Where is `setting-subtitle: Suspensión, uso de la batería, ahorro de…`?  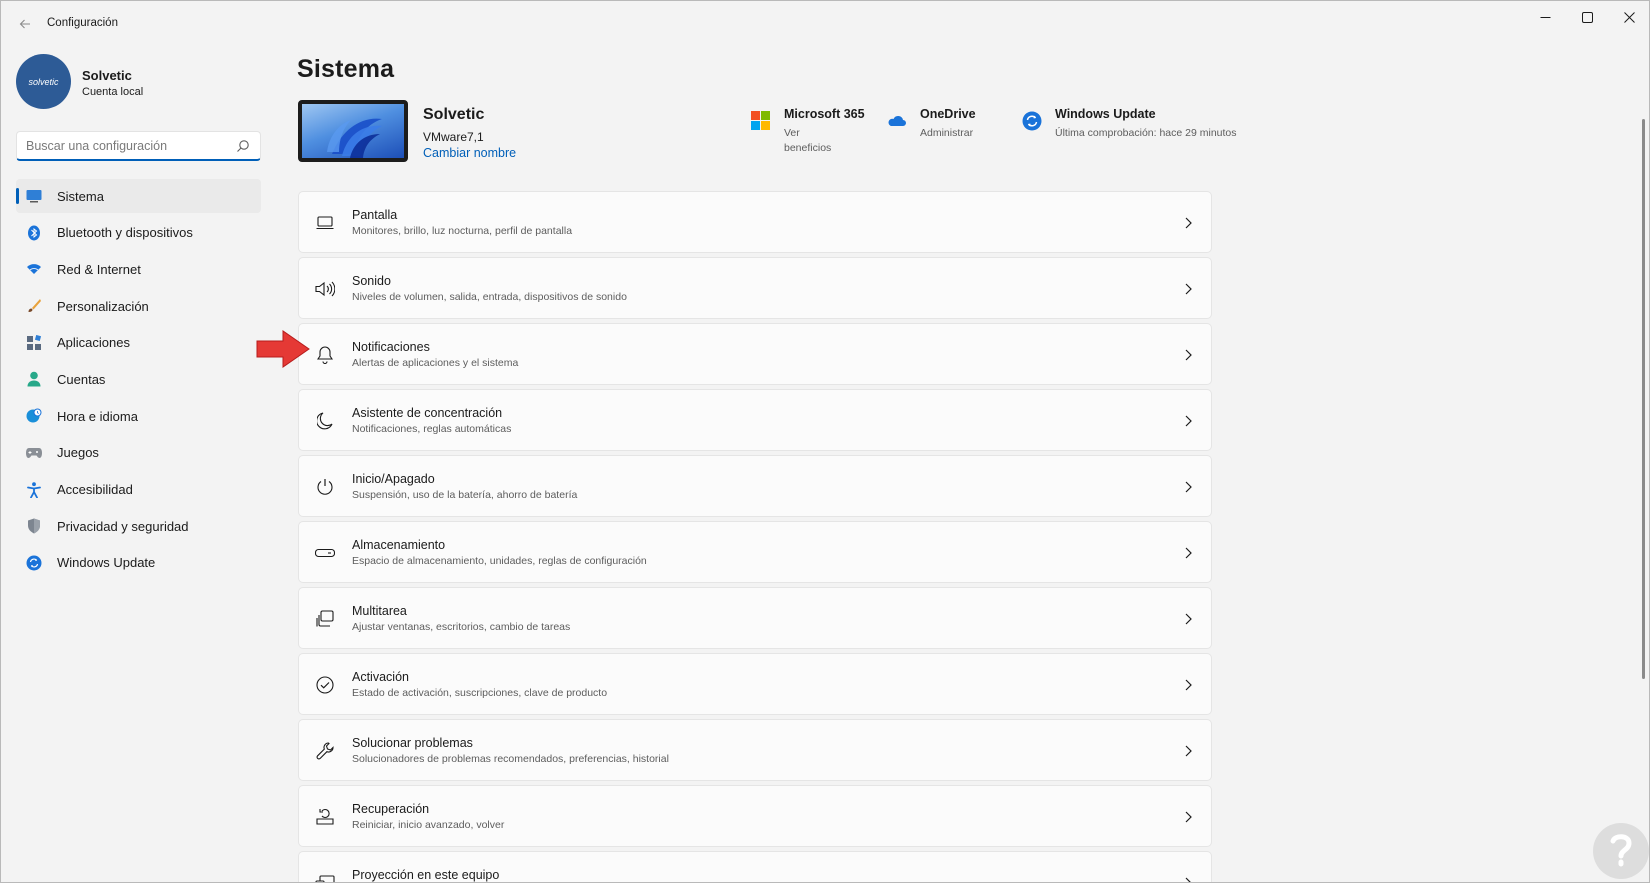 setting-subtitle: Suspensión, uso de la batería, ahorro de… is located at coordinates (465, 495).